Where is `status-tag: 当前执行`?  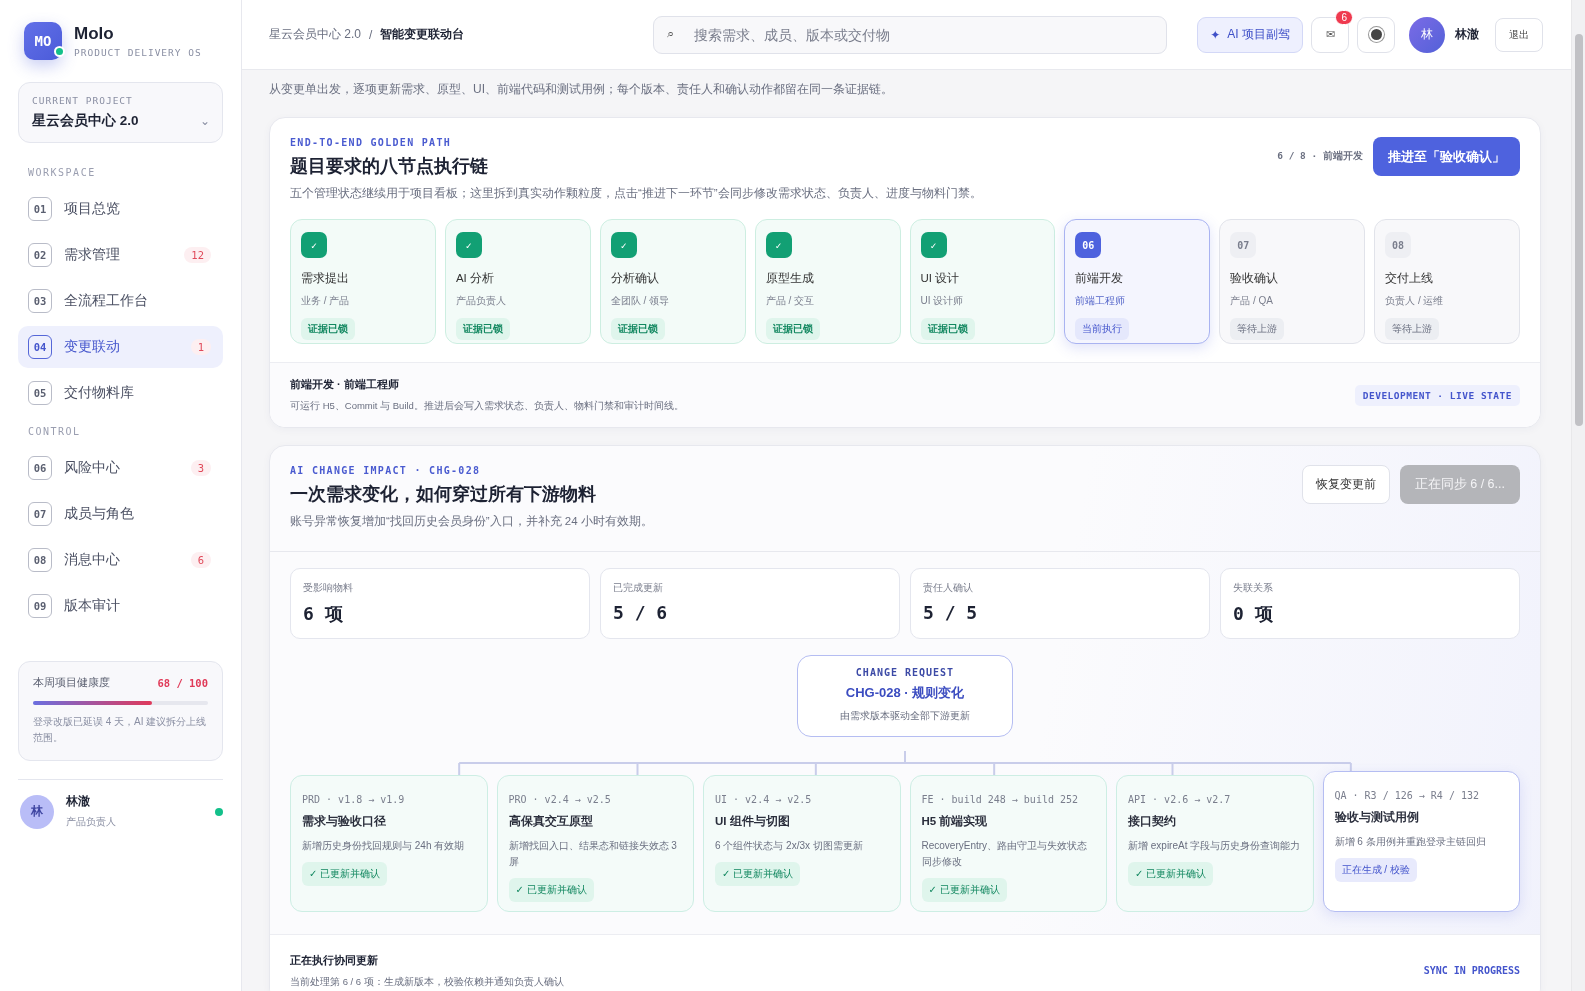 status-tag: 当前执行 is located at coordinates (1102, 329).